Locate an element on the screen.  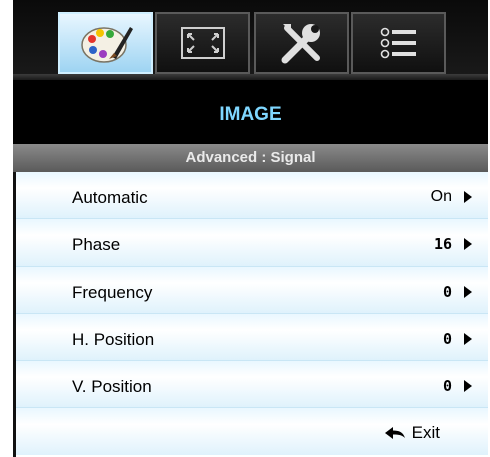
menu-item-value: 16 is located at coordinates (442, 244).